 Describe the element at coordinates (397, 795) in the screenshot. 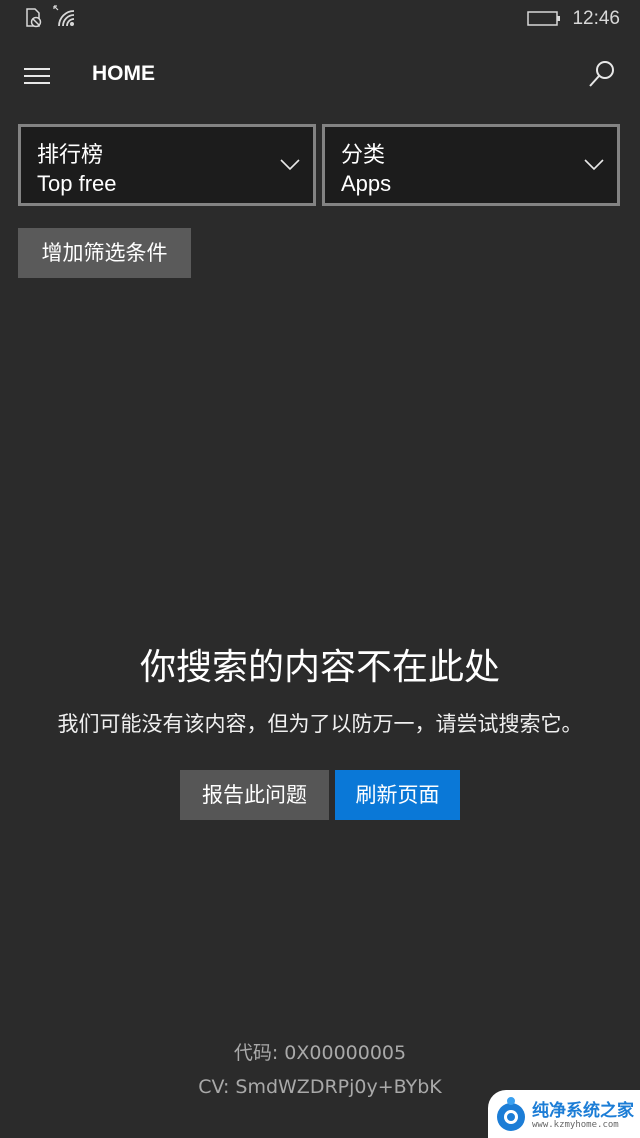

I see `refresh-page-button: 刷新页面` at that location.